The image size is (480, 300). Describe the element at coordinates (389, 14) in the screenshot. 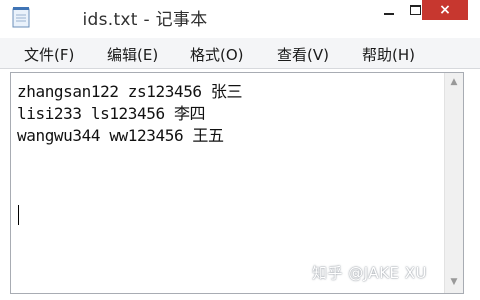

I see `minimize-icon` at that location.